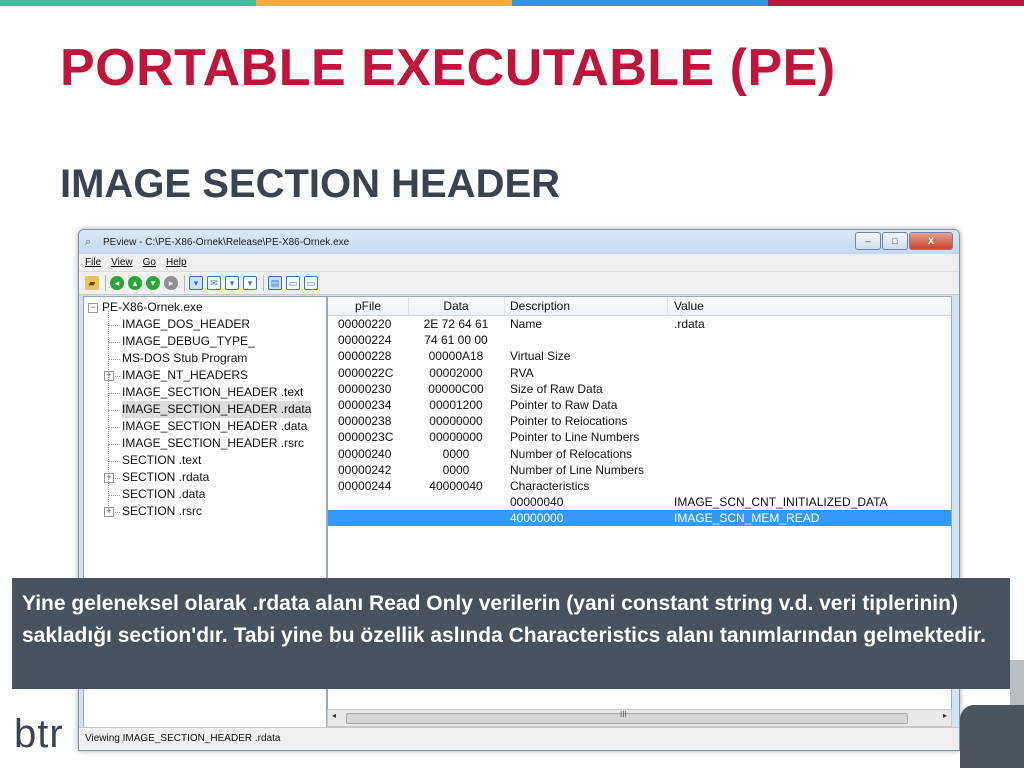  I want to click on tree-item: IMAGE_DOS_HEADER, so click(186, 324).